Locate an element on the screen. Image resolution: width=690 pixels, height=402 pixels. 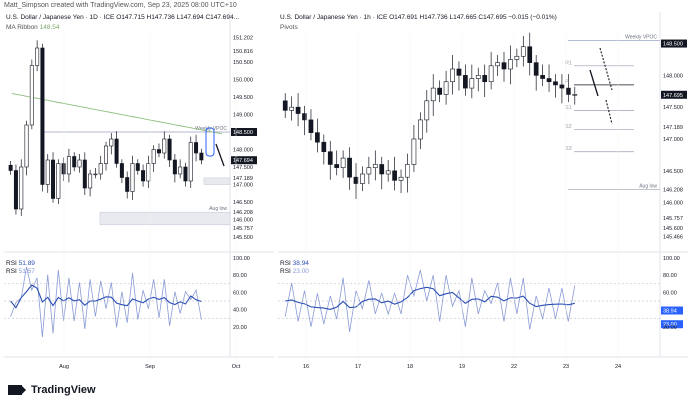
right-rsi-value-1: 38.94 is located at coordinates (300, 263).